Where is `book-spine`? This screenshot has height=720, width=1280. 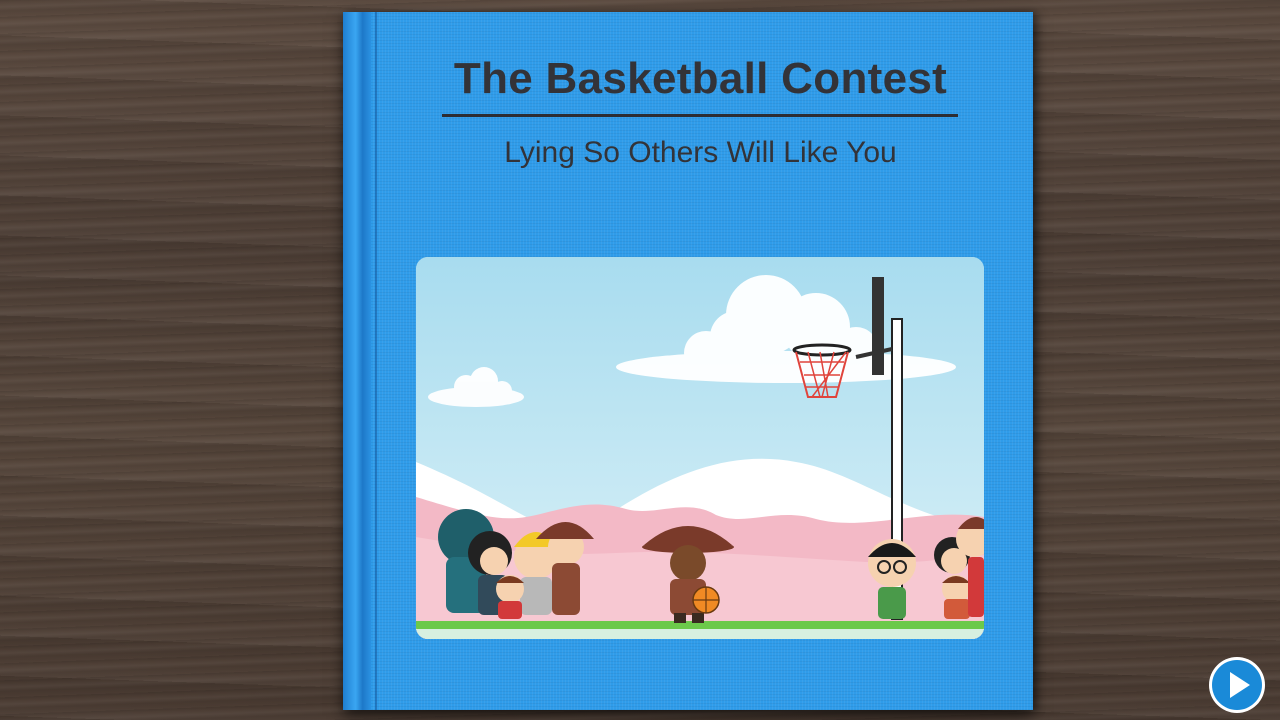 book-spine is located at coordinates (357, 361).